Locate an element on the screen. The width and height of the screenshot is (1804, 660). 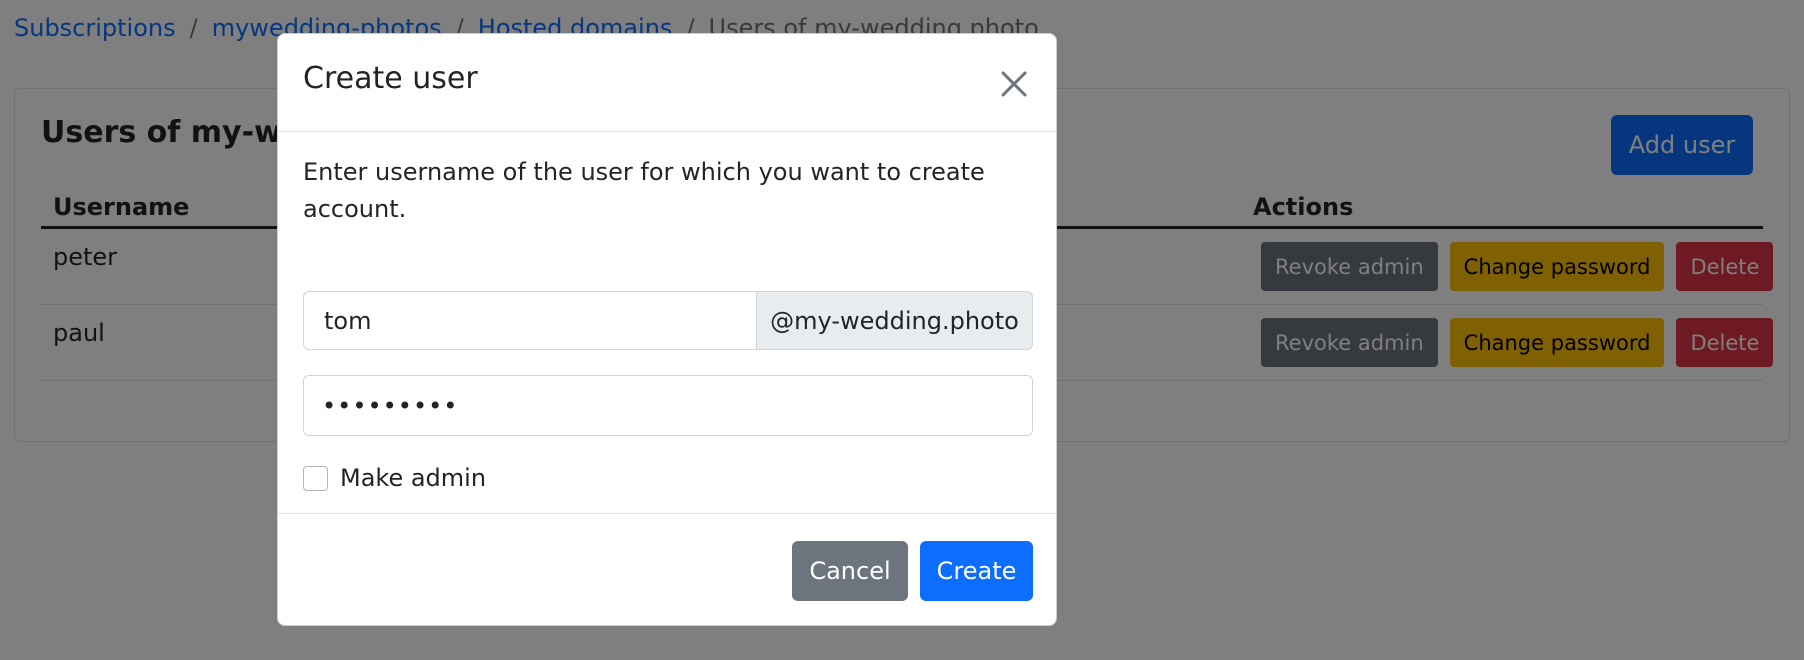
close-button is located at coordinates (1014, 84).